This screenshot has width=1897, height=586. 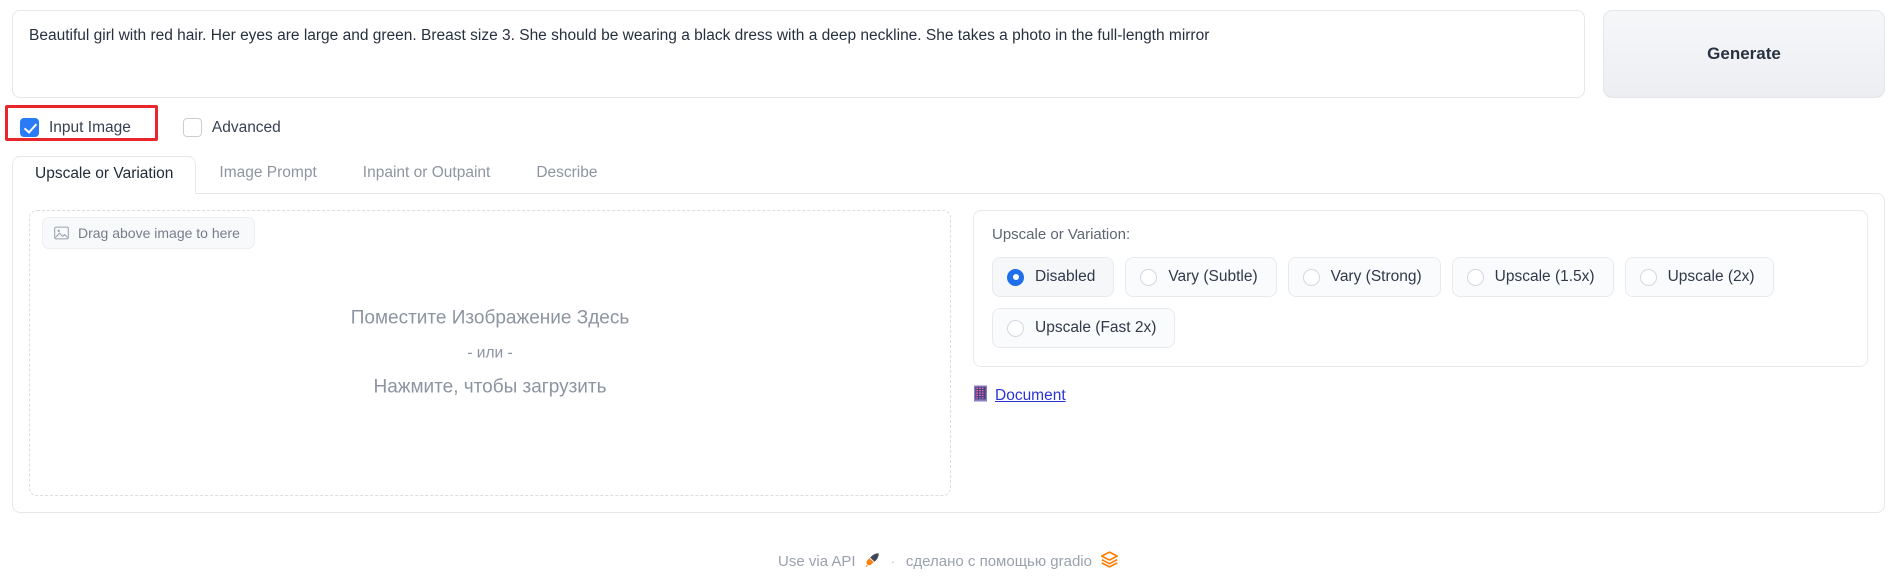 I want to click on page-footer: Use via API · сделано с помощью gradio, so click(x=948, y=561).